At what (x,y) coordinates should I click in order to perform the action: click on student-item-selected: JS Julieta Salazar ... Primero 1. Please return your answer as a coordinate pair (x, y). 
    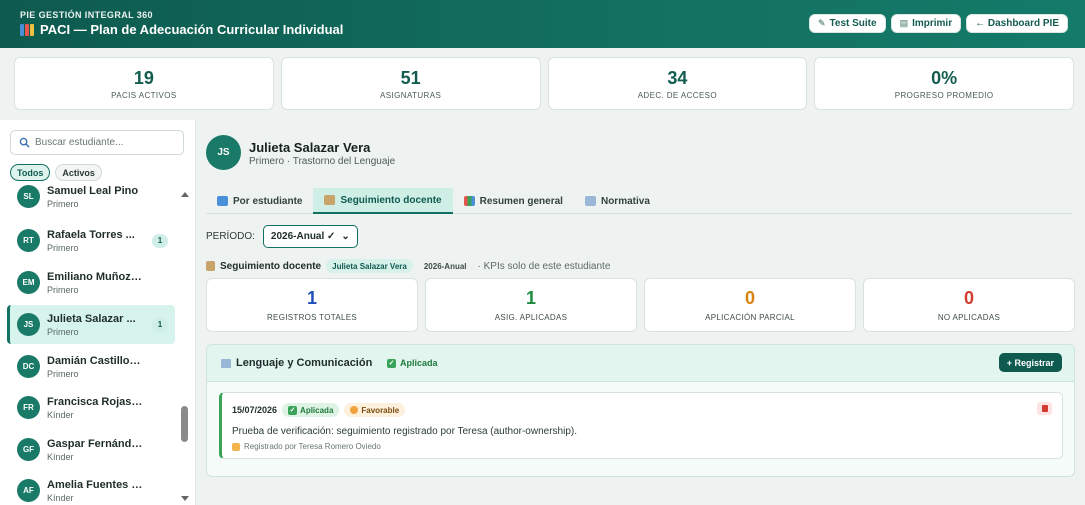
    Looking at the image, I should click on (91, 324).